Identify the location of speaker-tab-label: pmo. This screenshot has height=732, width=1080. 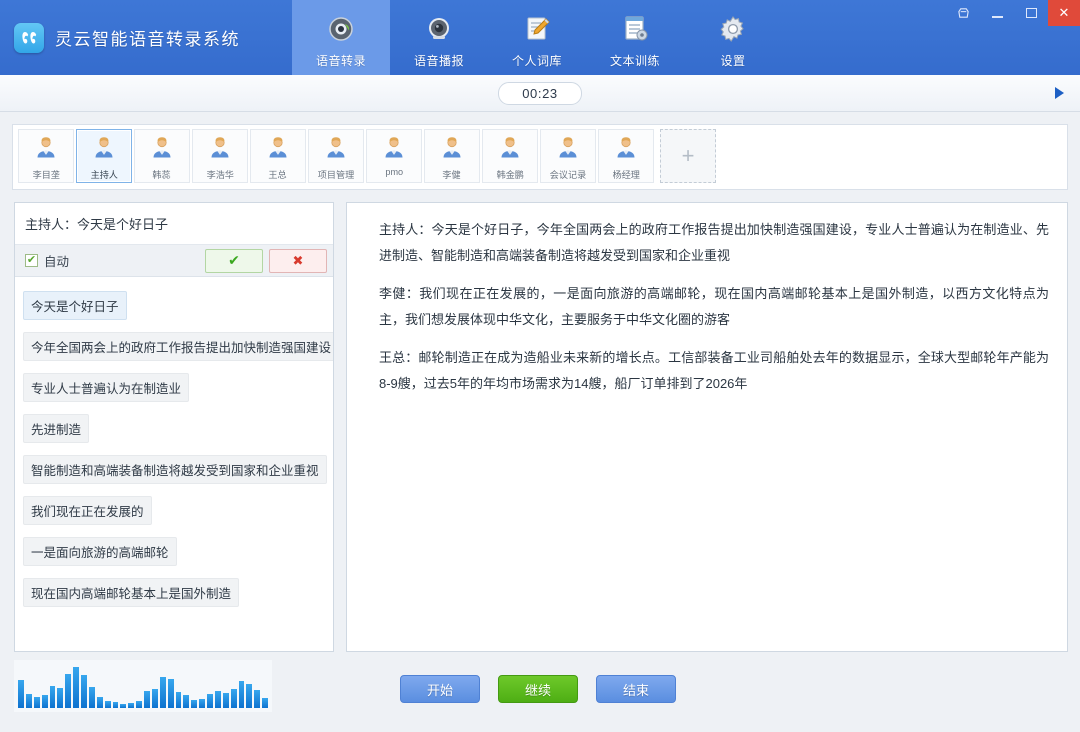
(394, 172).